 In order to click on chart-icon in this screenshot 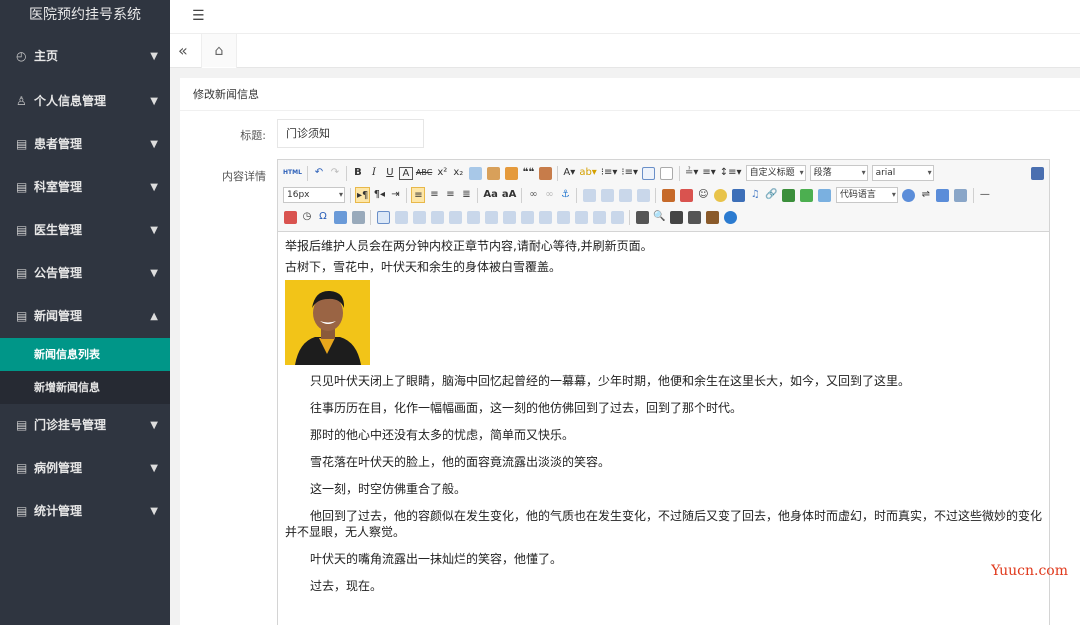, I will do `click(617, 217)`.